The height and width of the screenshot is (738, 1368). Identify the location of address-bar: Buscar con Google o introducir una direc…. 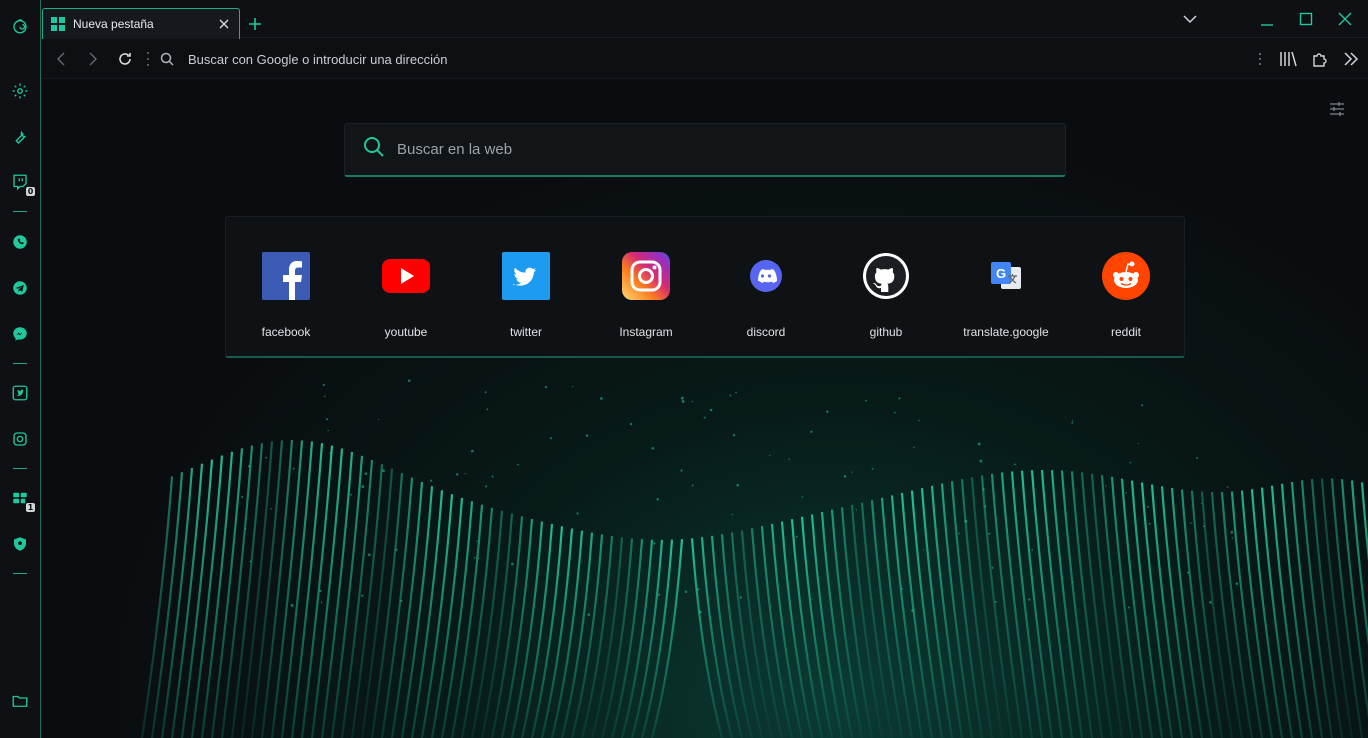
(700, 59).